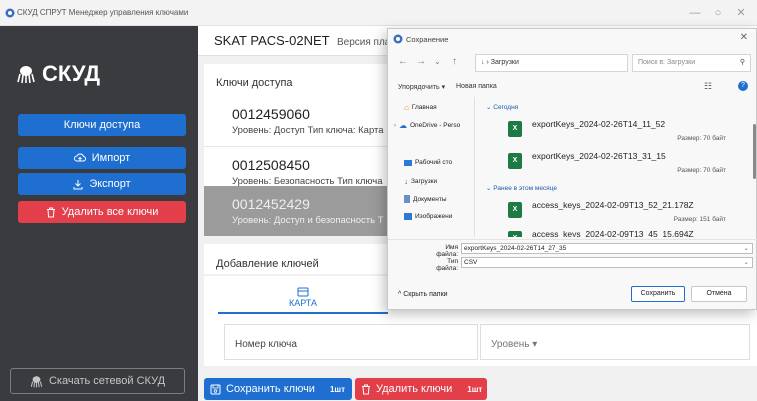  What do you see at coordinates (272, 40) in the screenshot?
I see `device-name: SKAT PACS-02NET` at bounding box center [272, 40].